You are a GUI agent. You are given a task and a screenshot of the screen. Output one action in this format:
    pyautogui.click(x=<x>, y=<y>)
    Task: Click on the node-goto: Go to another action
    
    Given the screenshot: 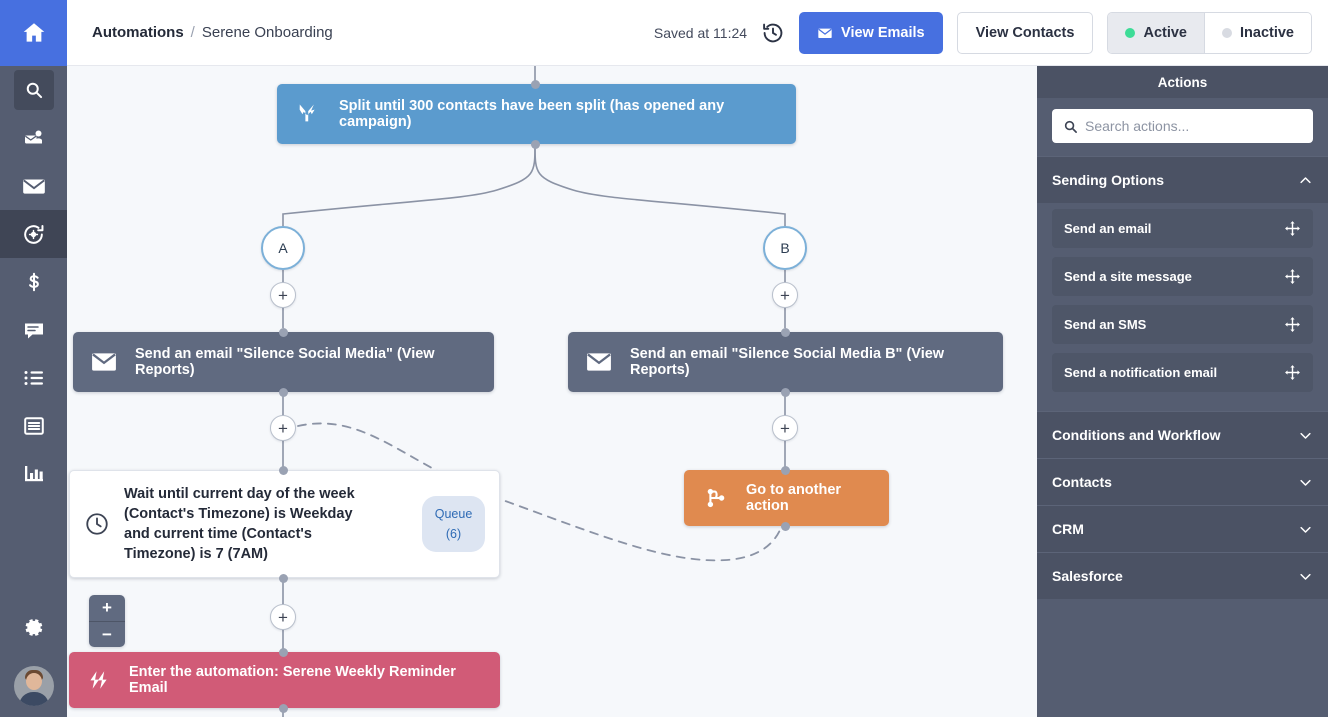 What is the action you would take?
    pyautogui.click(x=786, y=498)
    